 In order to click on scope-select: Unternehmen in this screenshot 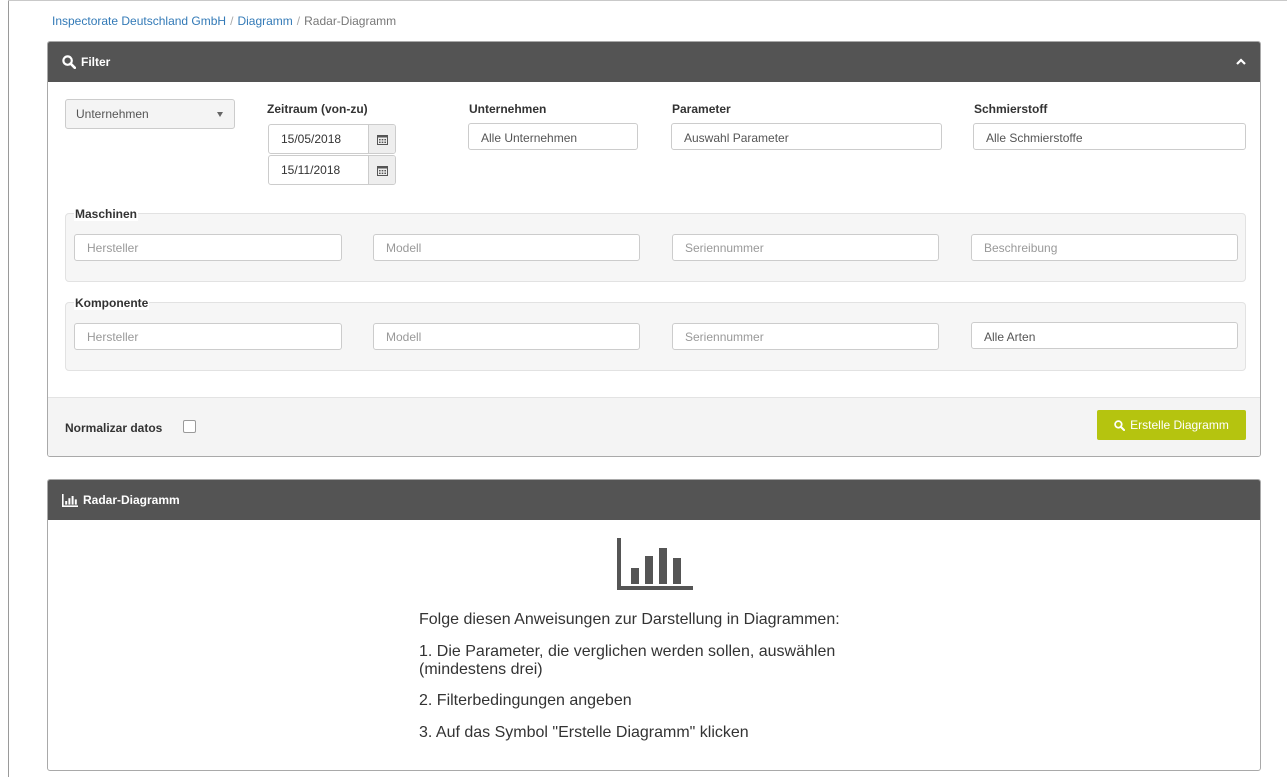, I will do `click(150, 114)`.